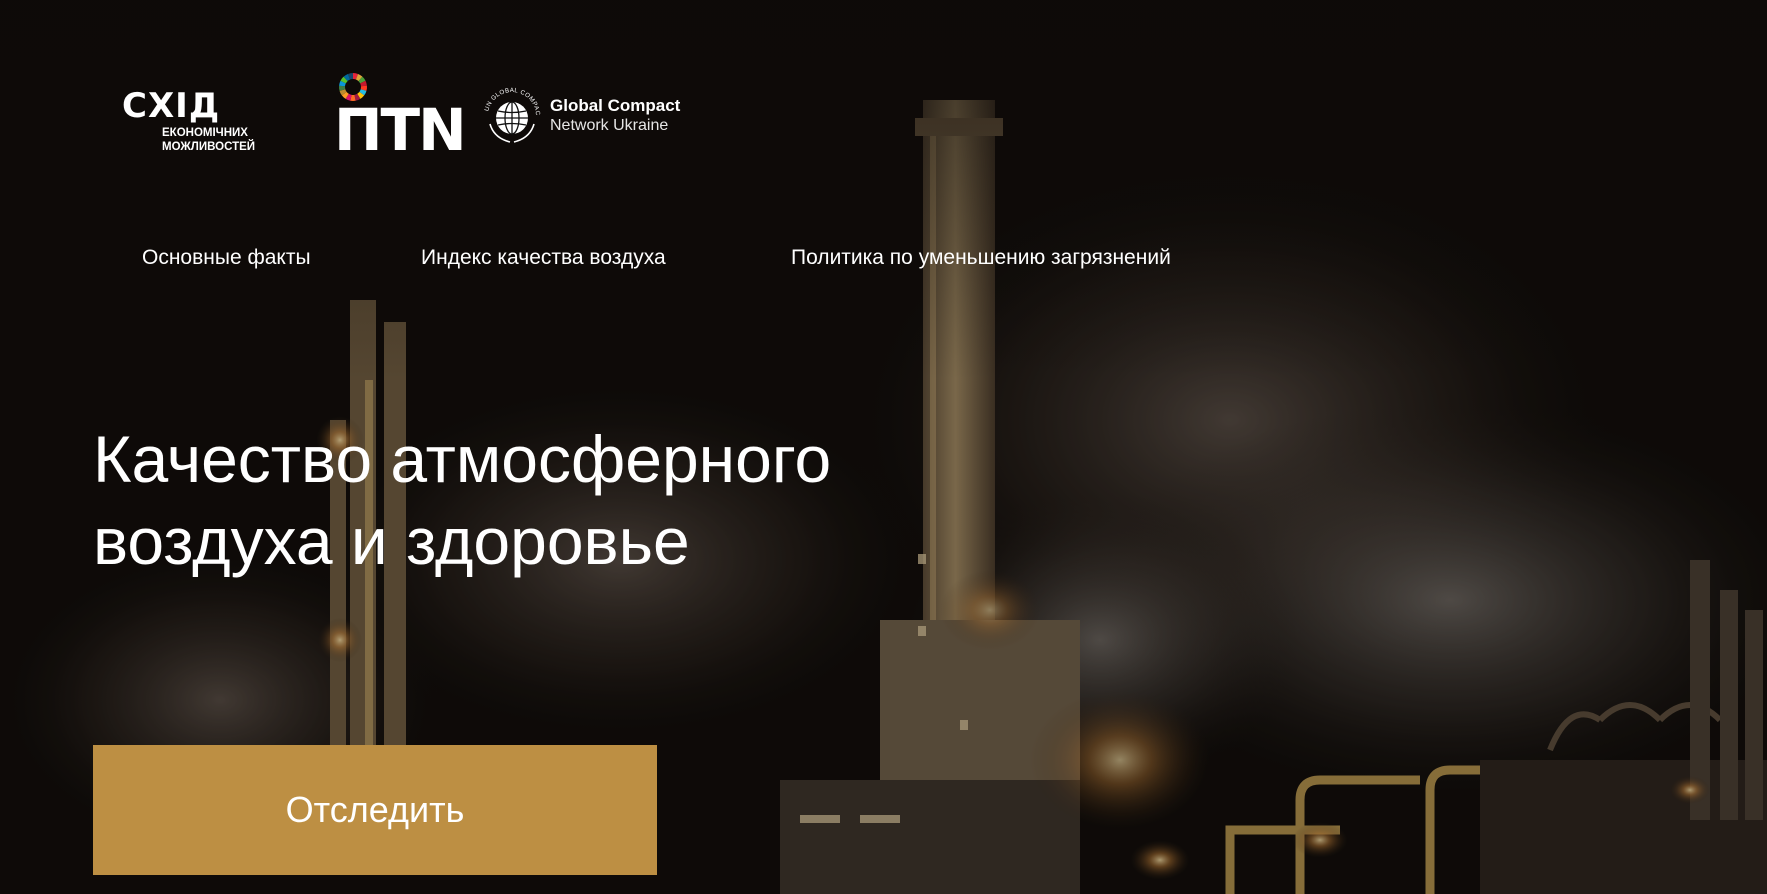 Image resolution: width=1767 pixels, height=894 pixels. I want to click on ptn-logo: ПТN, so click(400, 118).